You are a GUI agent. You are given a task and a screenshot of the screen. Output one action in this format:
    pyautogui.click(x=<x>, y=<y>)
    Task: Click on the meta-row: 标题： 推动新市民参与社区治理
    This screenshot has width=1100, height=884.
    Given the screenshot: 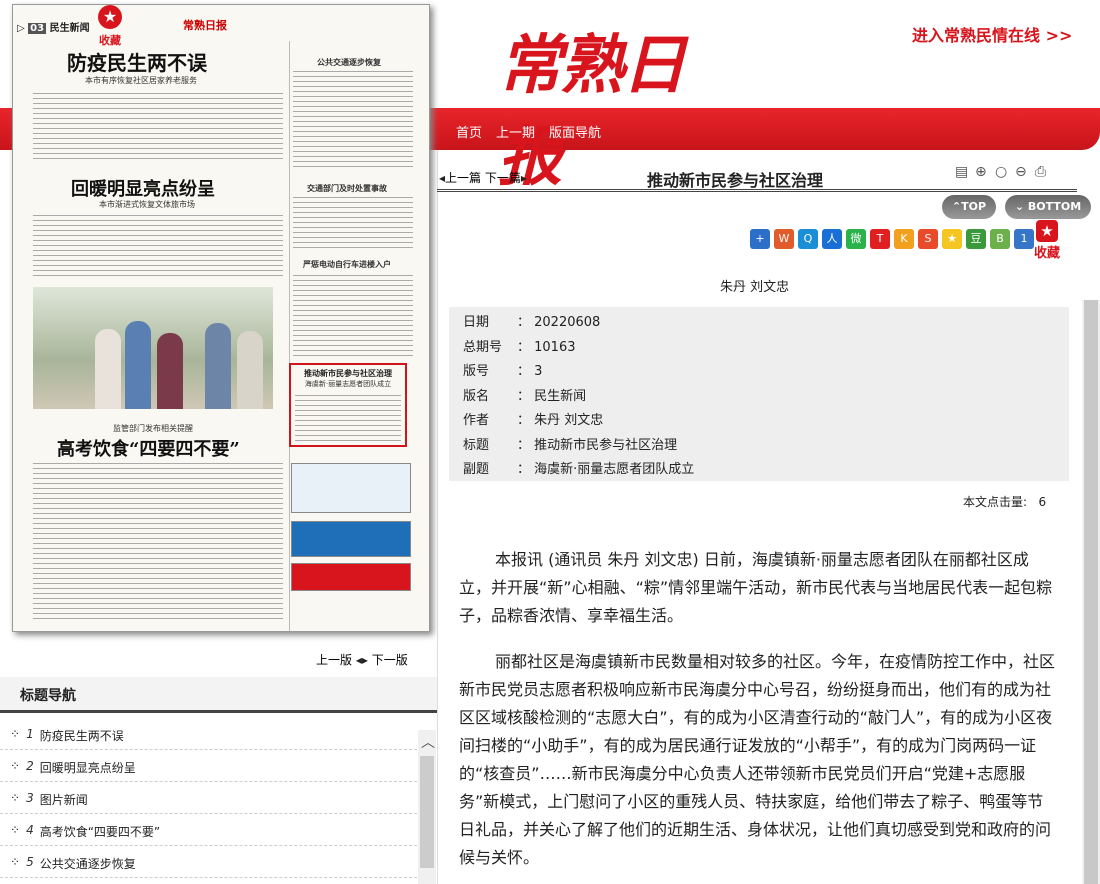 What is the action you would take?
    pyautogui.click(x=570, y=445)
    